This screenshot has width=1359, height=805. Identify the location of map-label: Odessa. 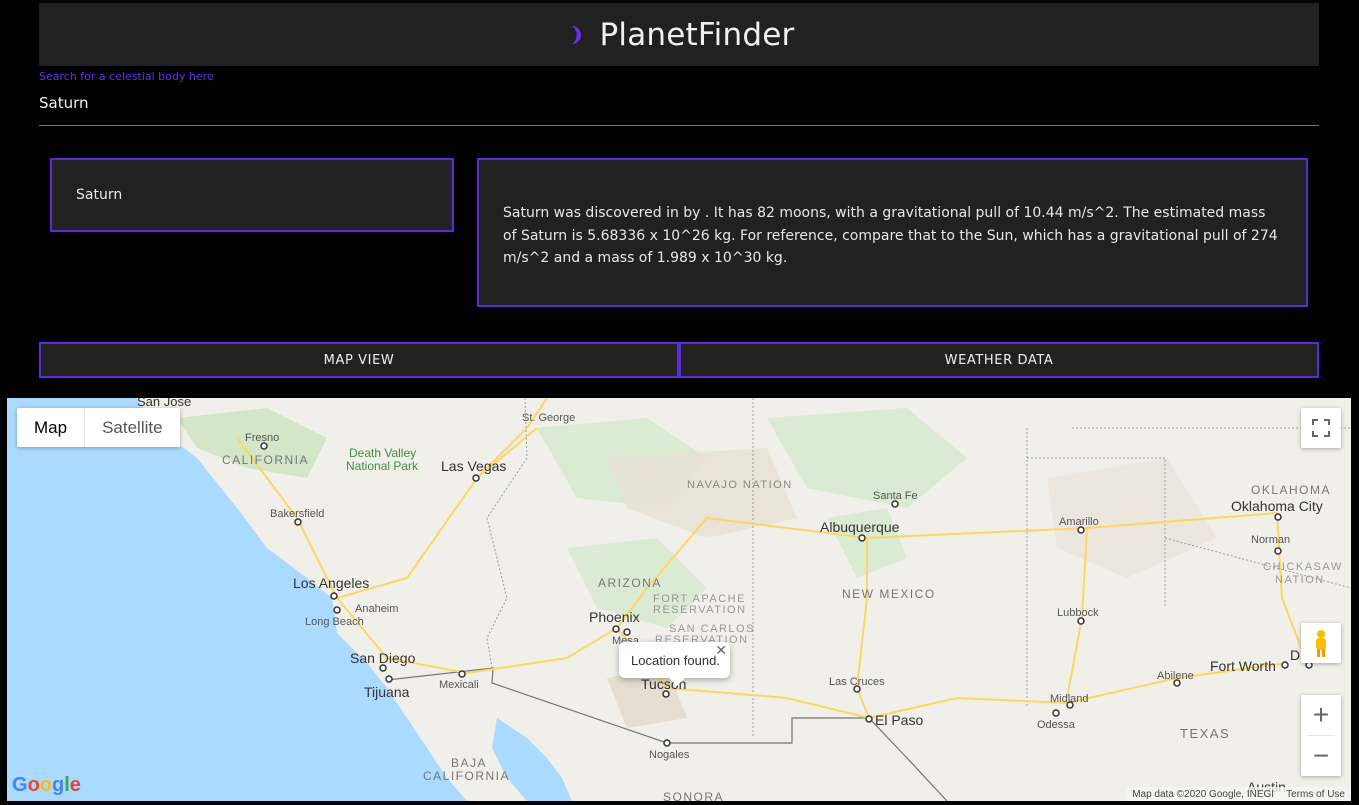
(1056, 725).